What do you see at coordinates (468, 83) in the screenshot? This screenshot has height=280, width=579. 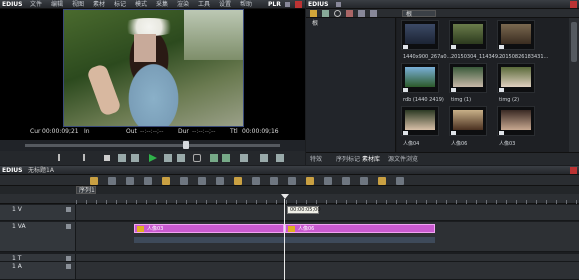 I see `clip-thumbnail: timg (1)` at bounding box center [468, 83].